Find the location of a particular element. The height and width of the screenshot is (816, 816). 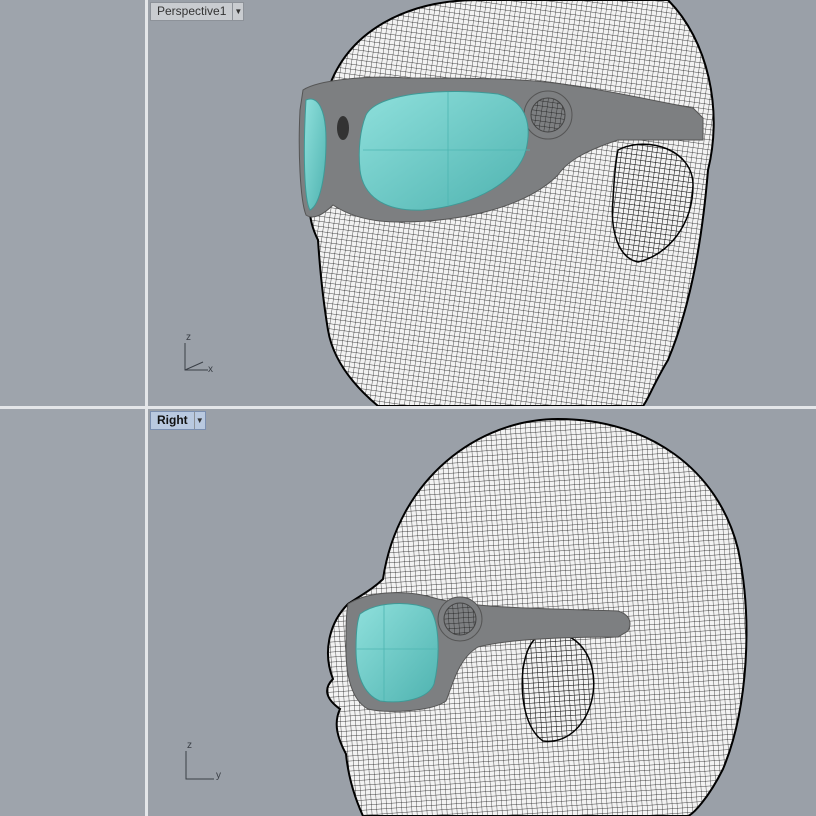

viewport-tab-perspective: Perspective1 ▼ is located at coordinates (197, 11).